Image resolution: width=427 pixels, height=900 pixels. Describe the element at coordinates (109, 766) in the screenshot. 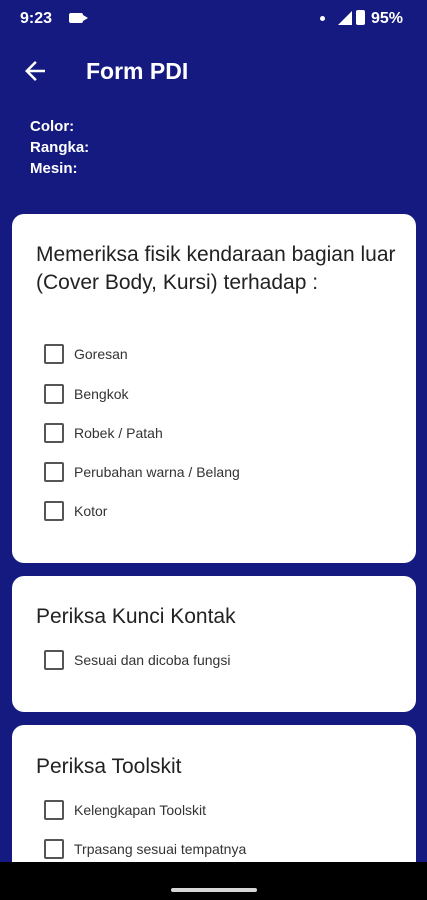

I see `section-title: Periksa Toolskit` at that location.